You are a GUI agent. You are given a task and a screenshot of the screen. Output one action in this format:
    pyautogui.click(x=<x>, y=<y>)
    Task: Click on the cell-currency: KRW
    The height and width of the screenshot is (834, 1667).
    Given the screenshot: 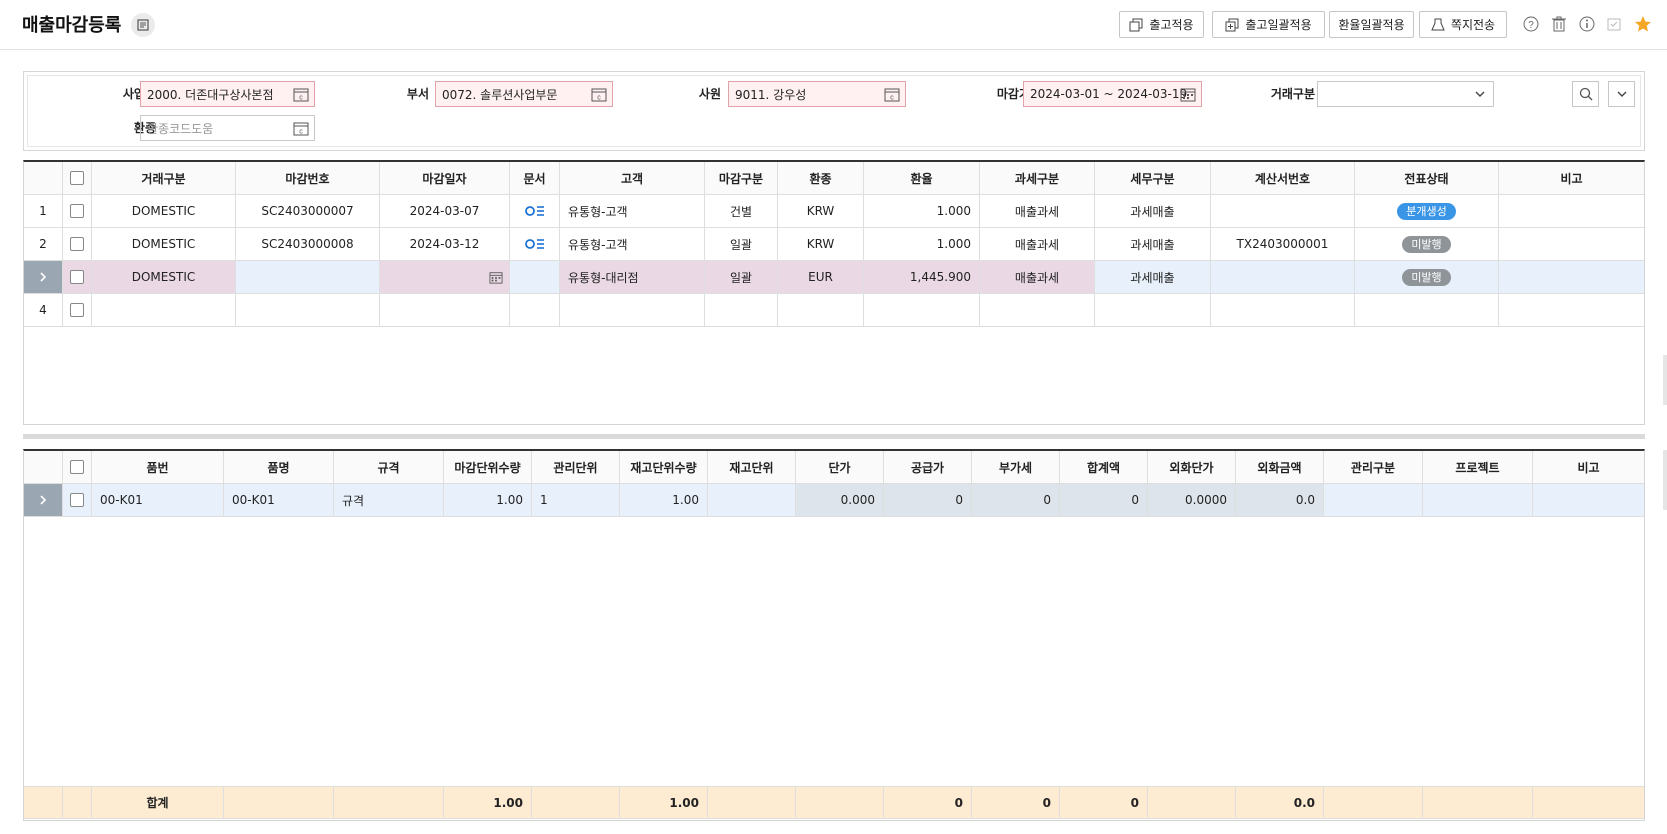 What is the action you would take?
    pyautogui.click(x=821, y=211)
    